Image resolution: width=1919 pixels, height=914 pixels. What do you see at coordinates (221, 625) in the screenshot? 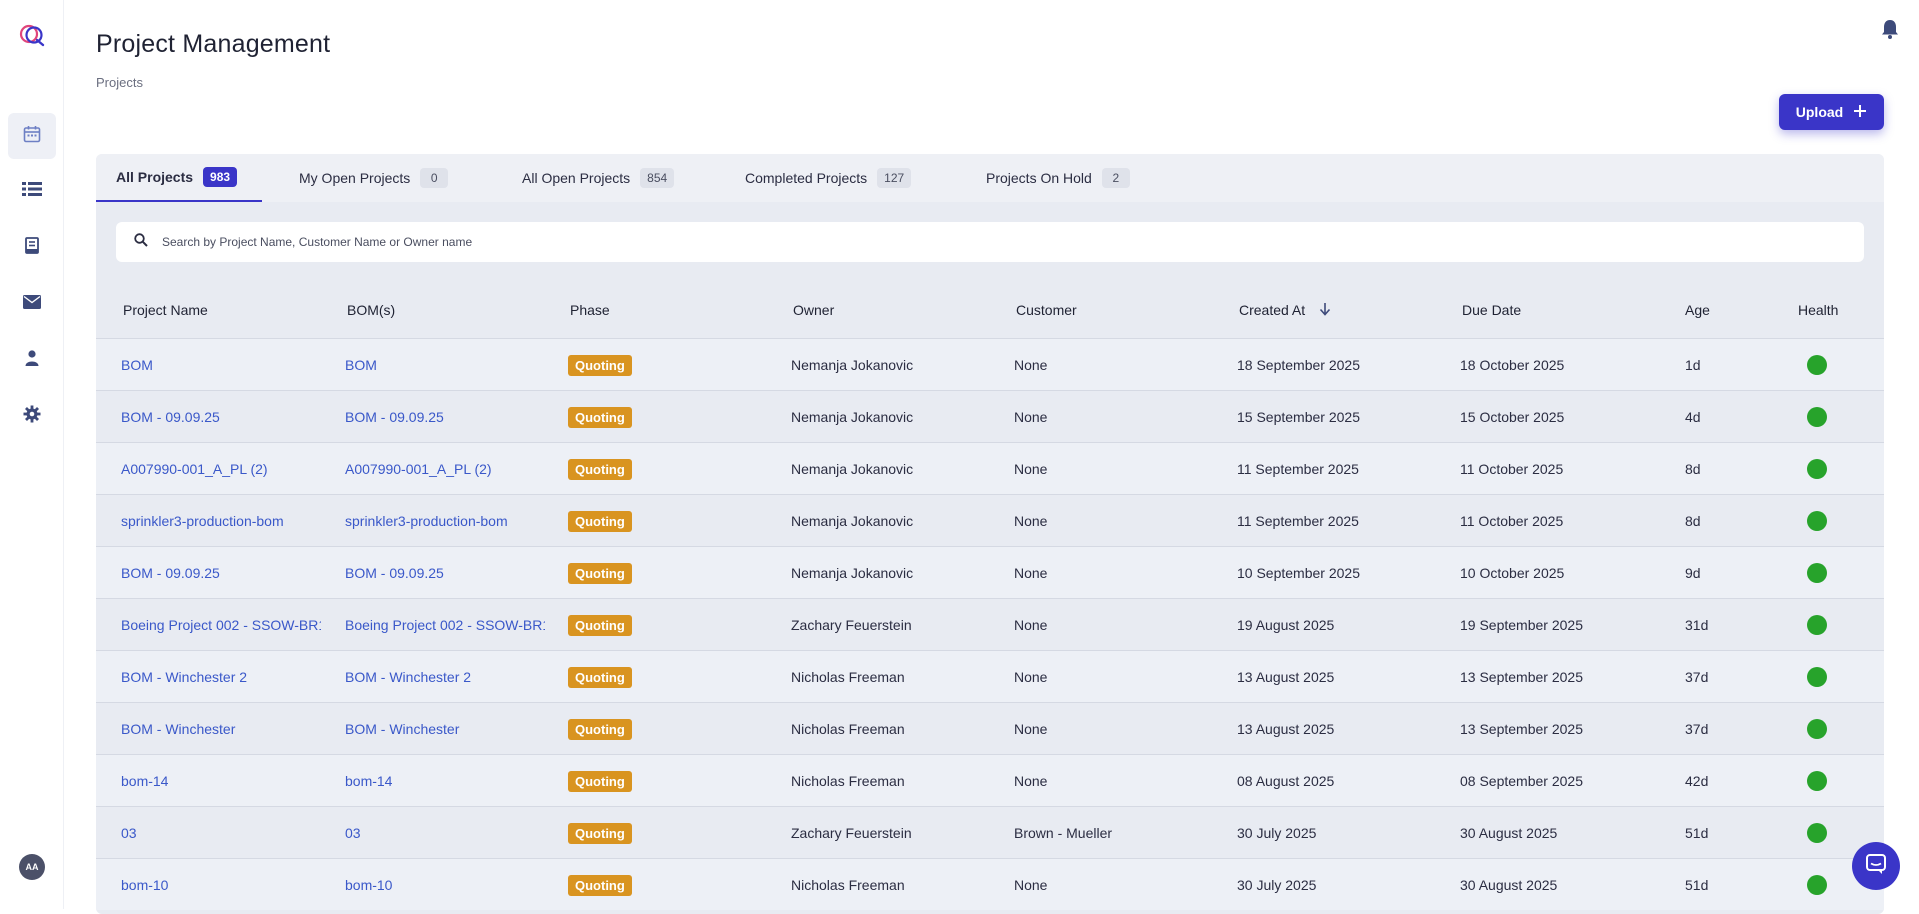
I see `cell-project-name-text: Boeing Project 002 - SSOW-BR1` at bounding box center [221, 625].